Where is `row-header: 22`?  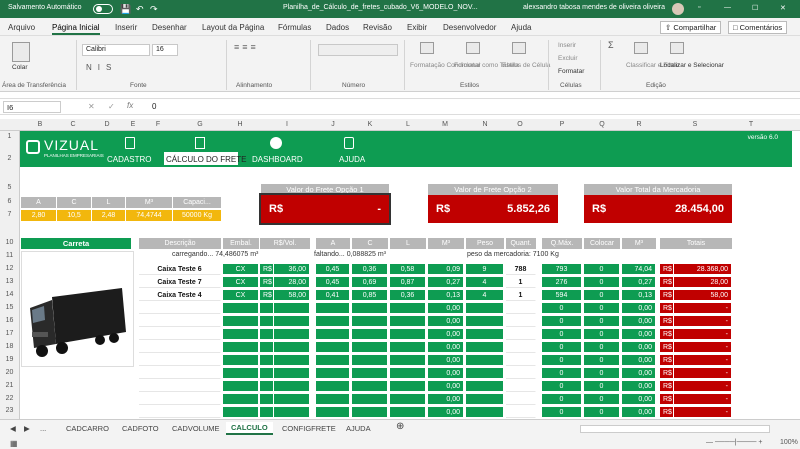 row-header: 22 is located at coordinates (9, 398).